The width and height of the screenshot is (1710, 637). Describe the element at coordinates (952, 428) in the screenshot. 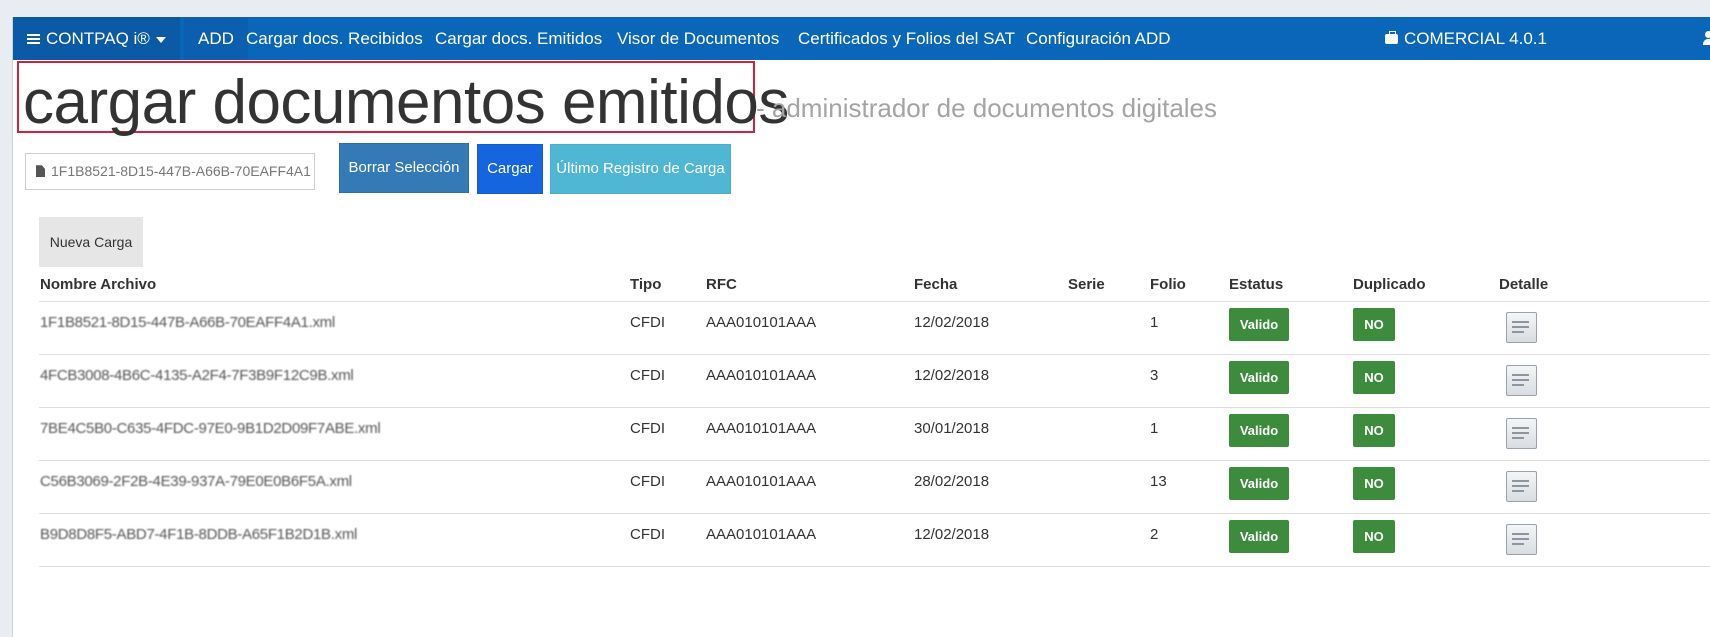

I see `cell-fecha: 30/01/2018` at that location.